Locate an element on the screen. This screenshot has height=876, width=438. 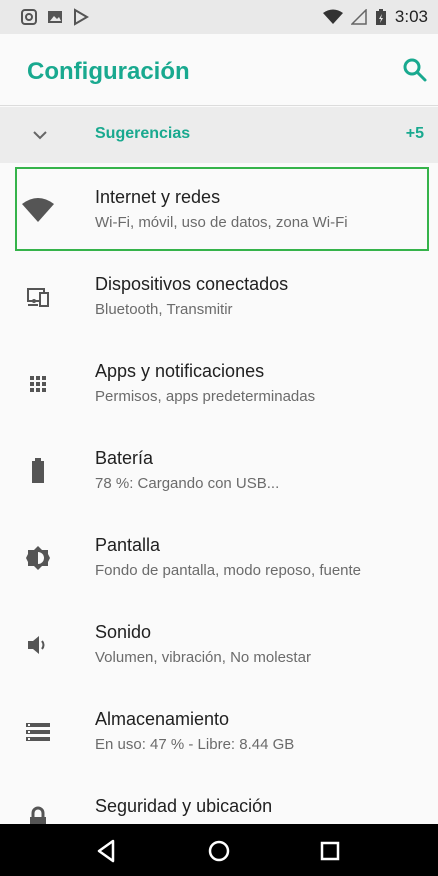
status-time: 3:03 is located at coordinates (411, 16).